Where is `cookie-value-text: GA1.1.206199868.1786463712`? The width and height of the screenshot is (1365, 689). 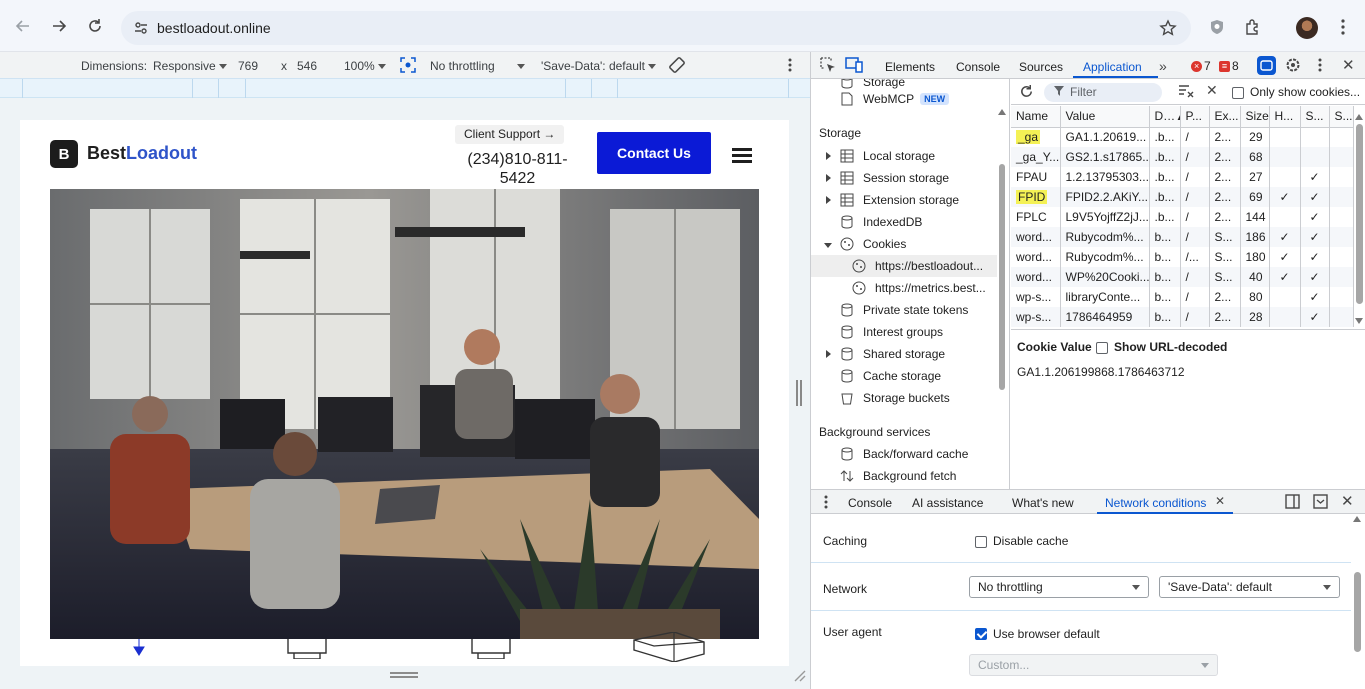
cookie-value-text: GA1.1.206199868.1786463712 is located at coordinates (1101, 372).